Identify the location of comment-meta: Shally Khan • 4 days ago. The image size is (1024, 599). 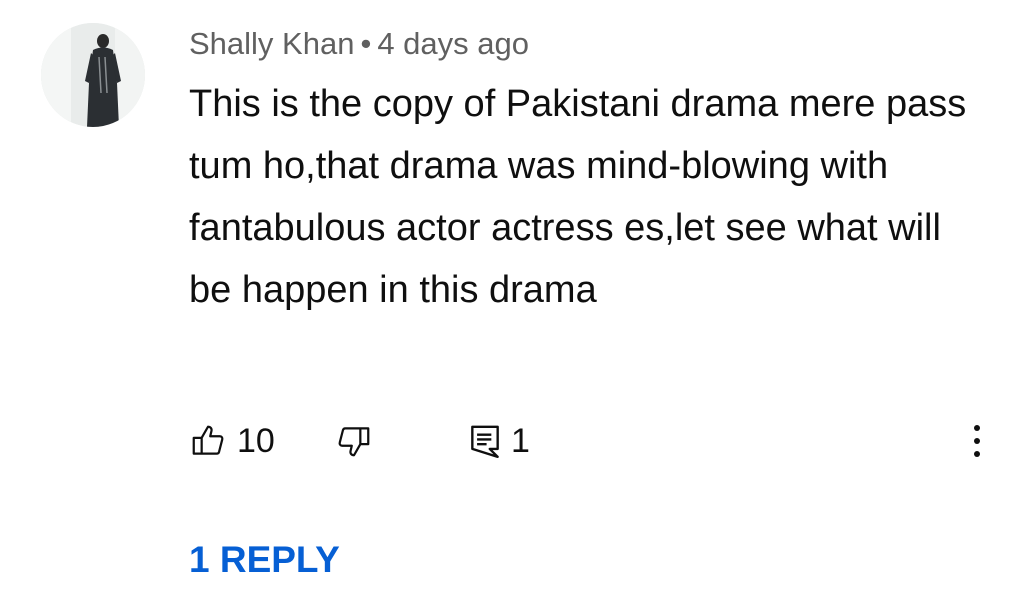
(359, 44).